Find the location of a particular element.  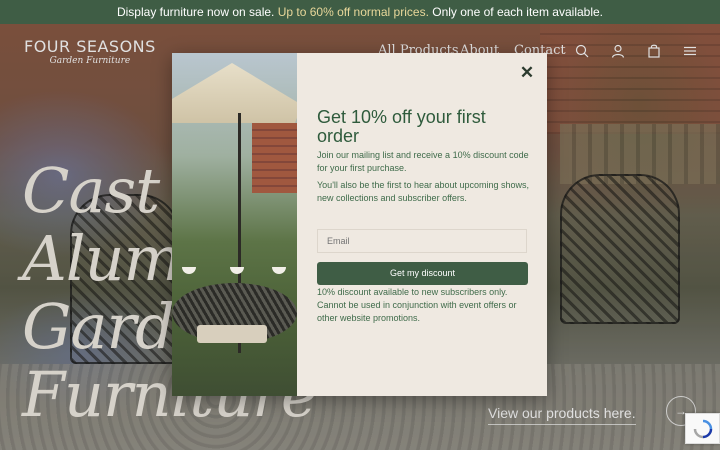

email-field is located at coordinates (422, 241).